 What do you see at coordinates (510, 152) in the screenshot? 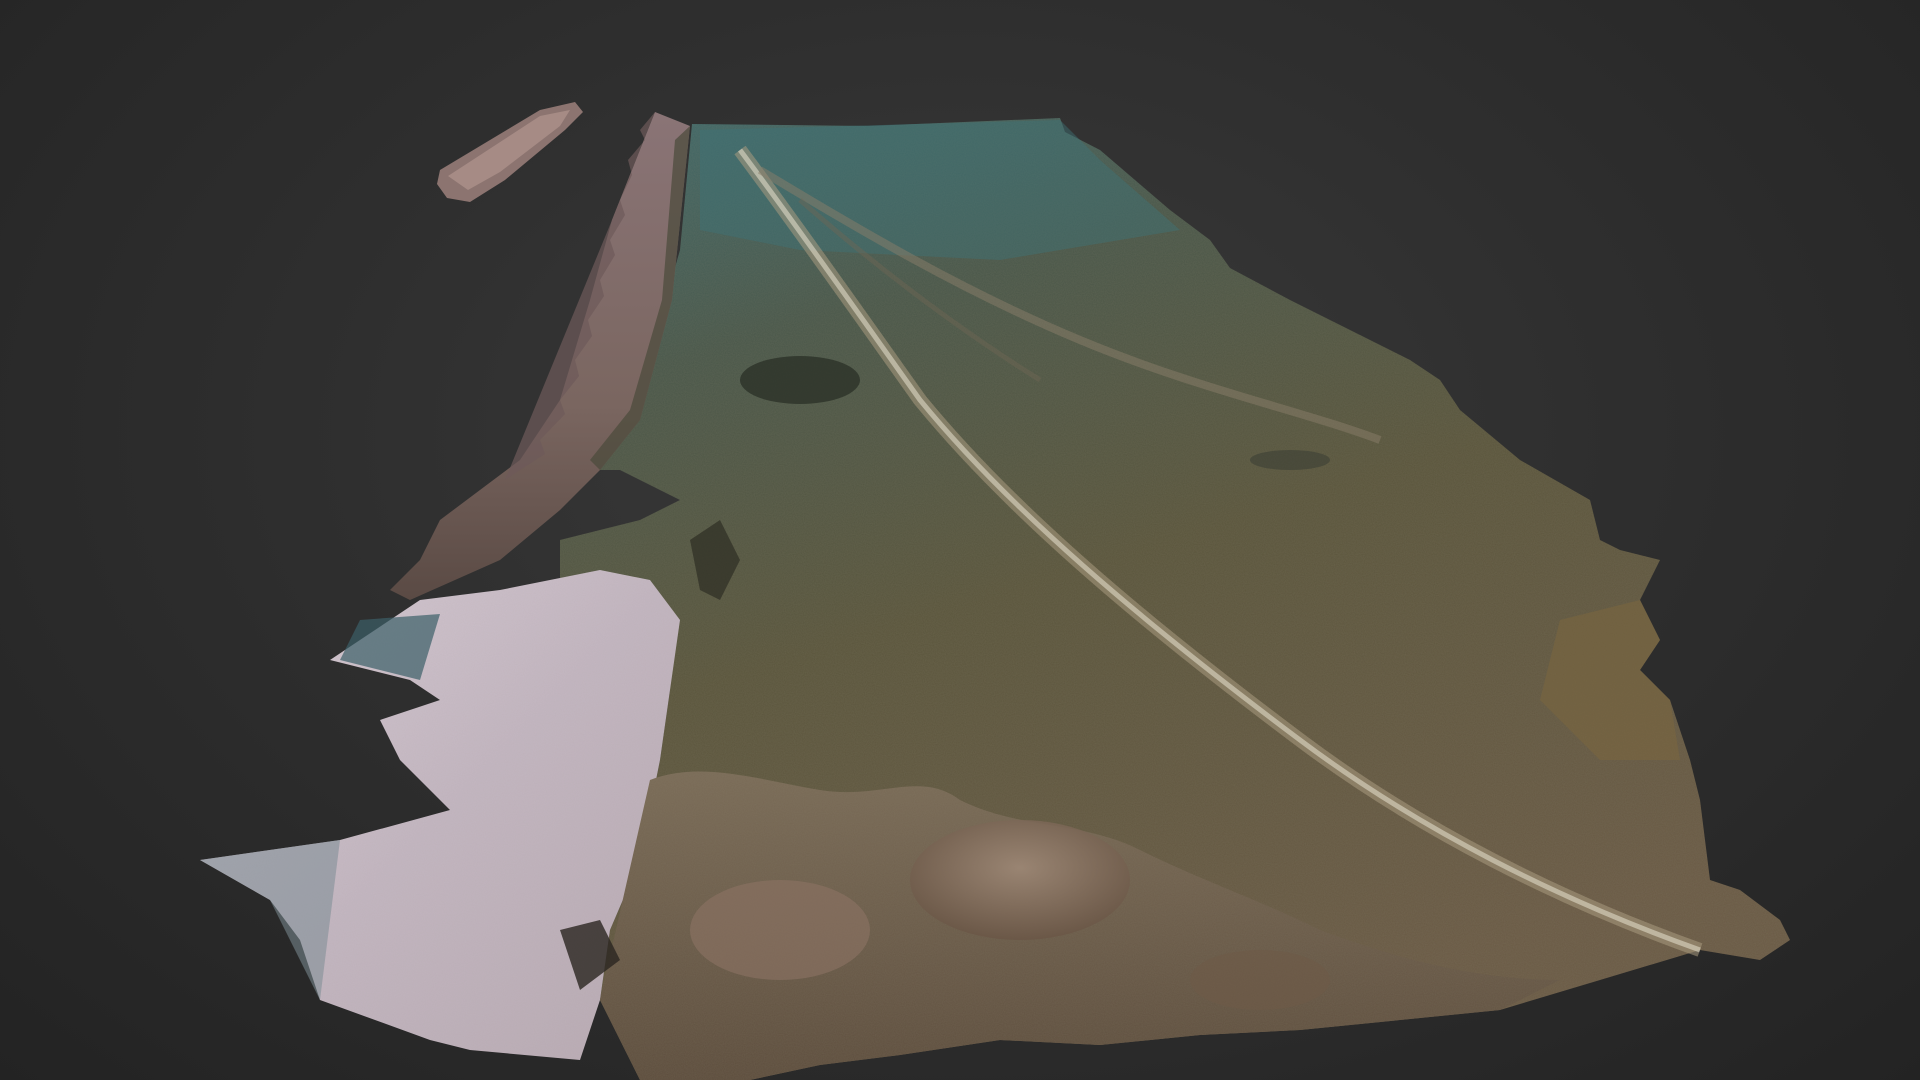
I see `detached-rock-fragment` at bounding box center [510, 152].